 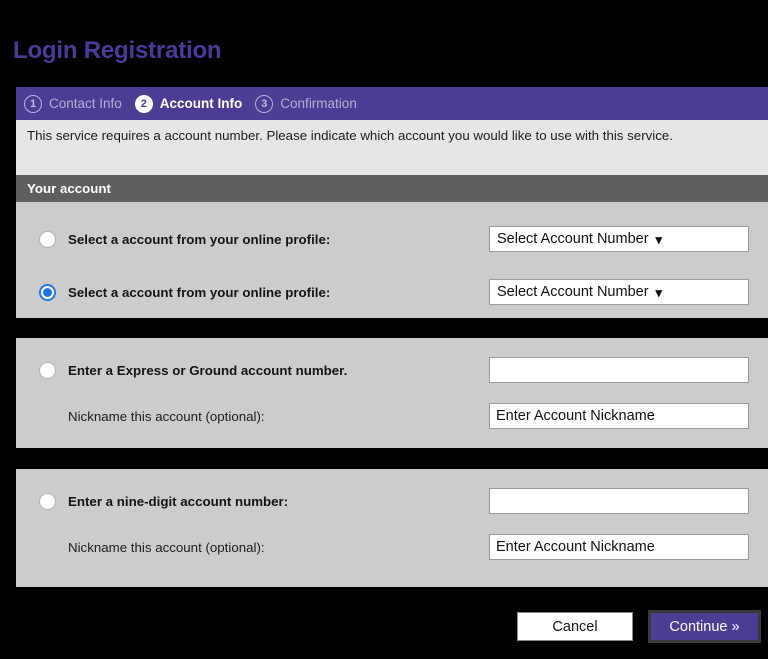 What do you see at coordinates (392, 501) in the screenshot?
I see `nine-digit-radio-row: Enter a nine-digit account number:` at bounding box center [392, 501].